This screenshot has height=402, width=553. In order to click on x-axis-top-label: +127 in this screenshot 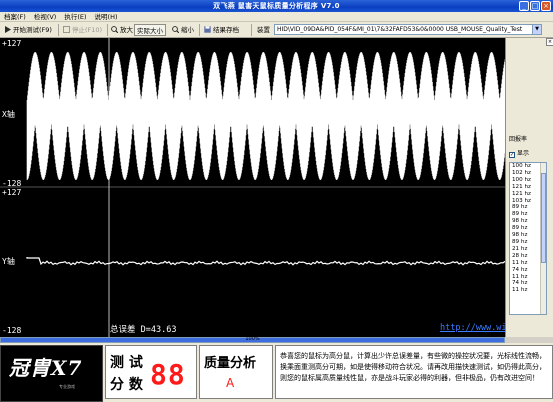, I will do `click(12, 43)`.